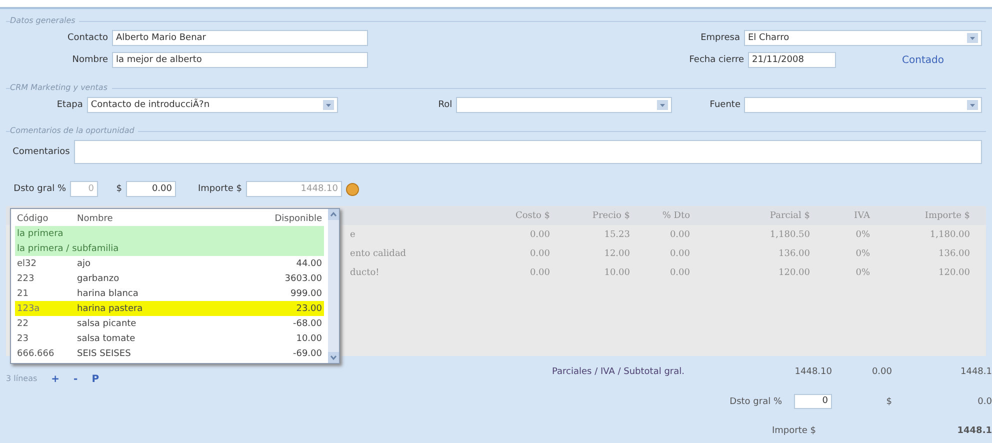 This screenshot has width=992, height=443. What do you see at coordinates (794, 431) in the screenshot?
I see `totals-label: Importe $` at bounding box center [794, 431].